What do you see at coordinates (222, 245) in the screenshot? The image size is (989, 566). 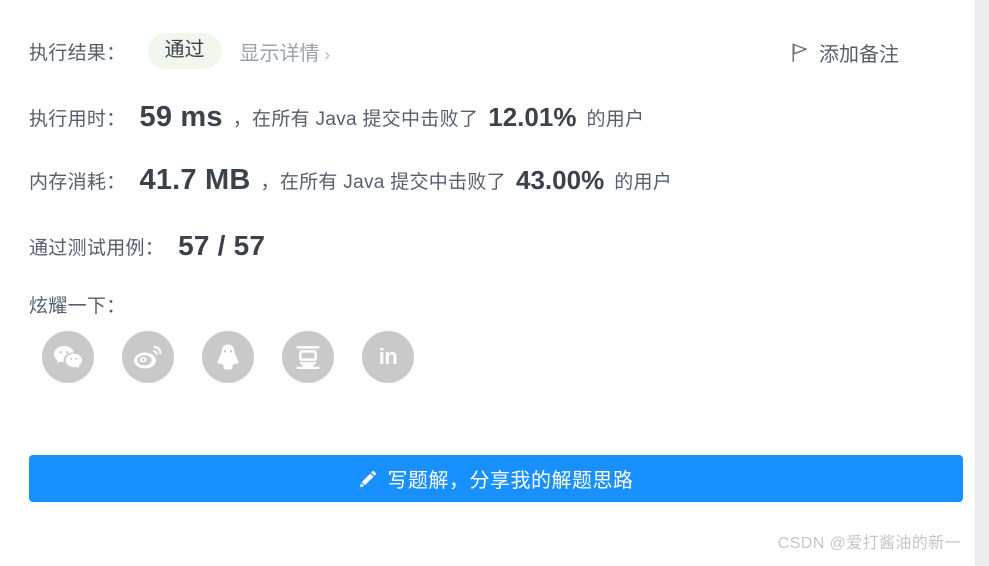 I see `testcases-value: 57 / 57` at bounding box center [222, 245].